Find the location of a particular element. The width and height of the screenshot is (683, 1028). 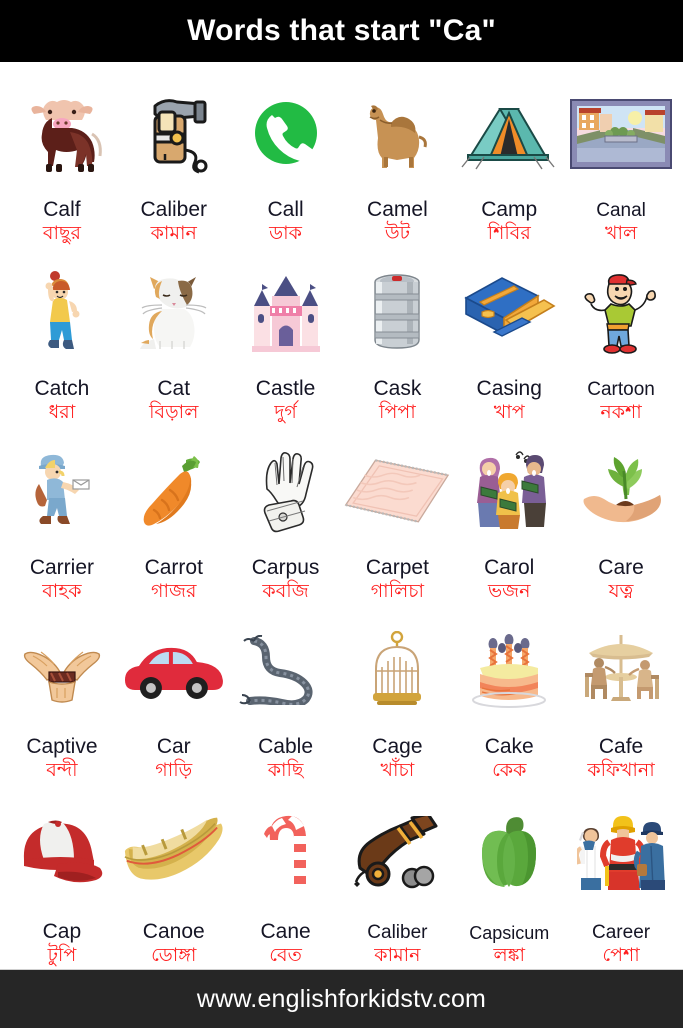

word-english: Cafe is located at coordinates (621, 747).